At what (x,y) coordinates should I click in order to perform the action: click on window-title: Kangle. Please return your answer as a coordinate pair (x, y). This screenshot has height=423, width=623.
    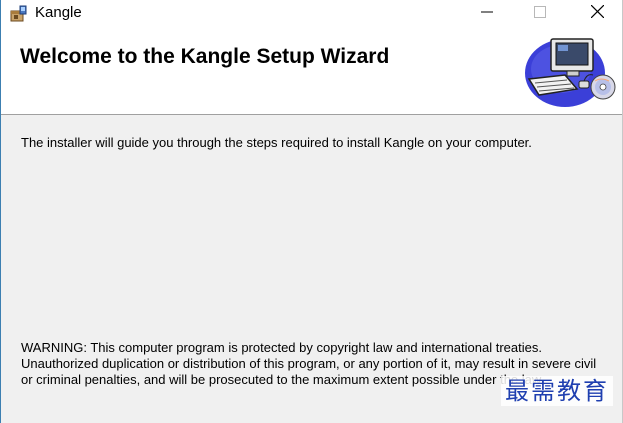
    Looking at the image, I should click on (58, 12).